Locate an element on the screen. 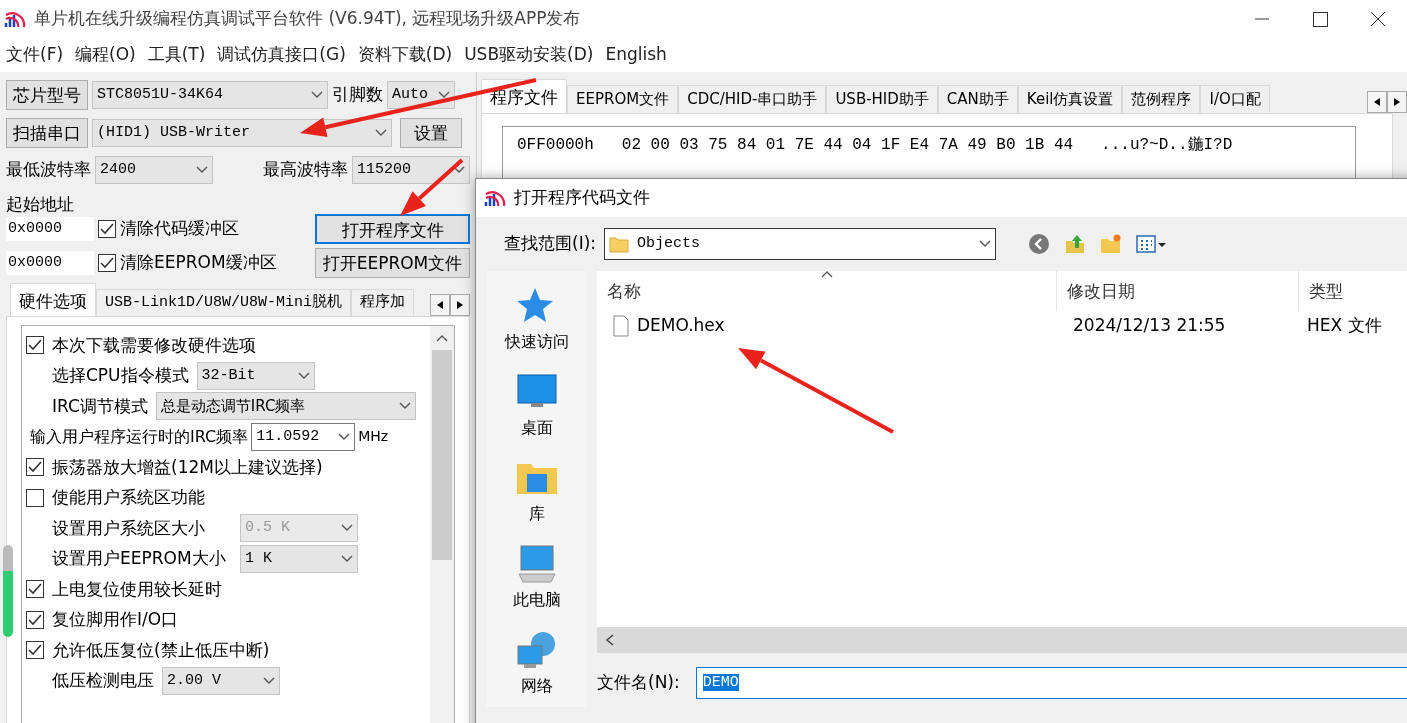  menu-item: English is located at coordinates (636, 55).